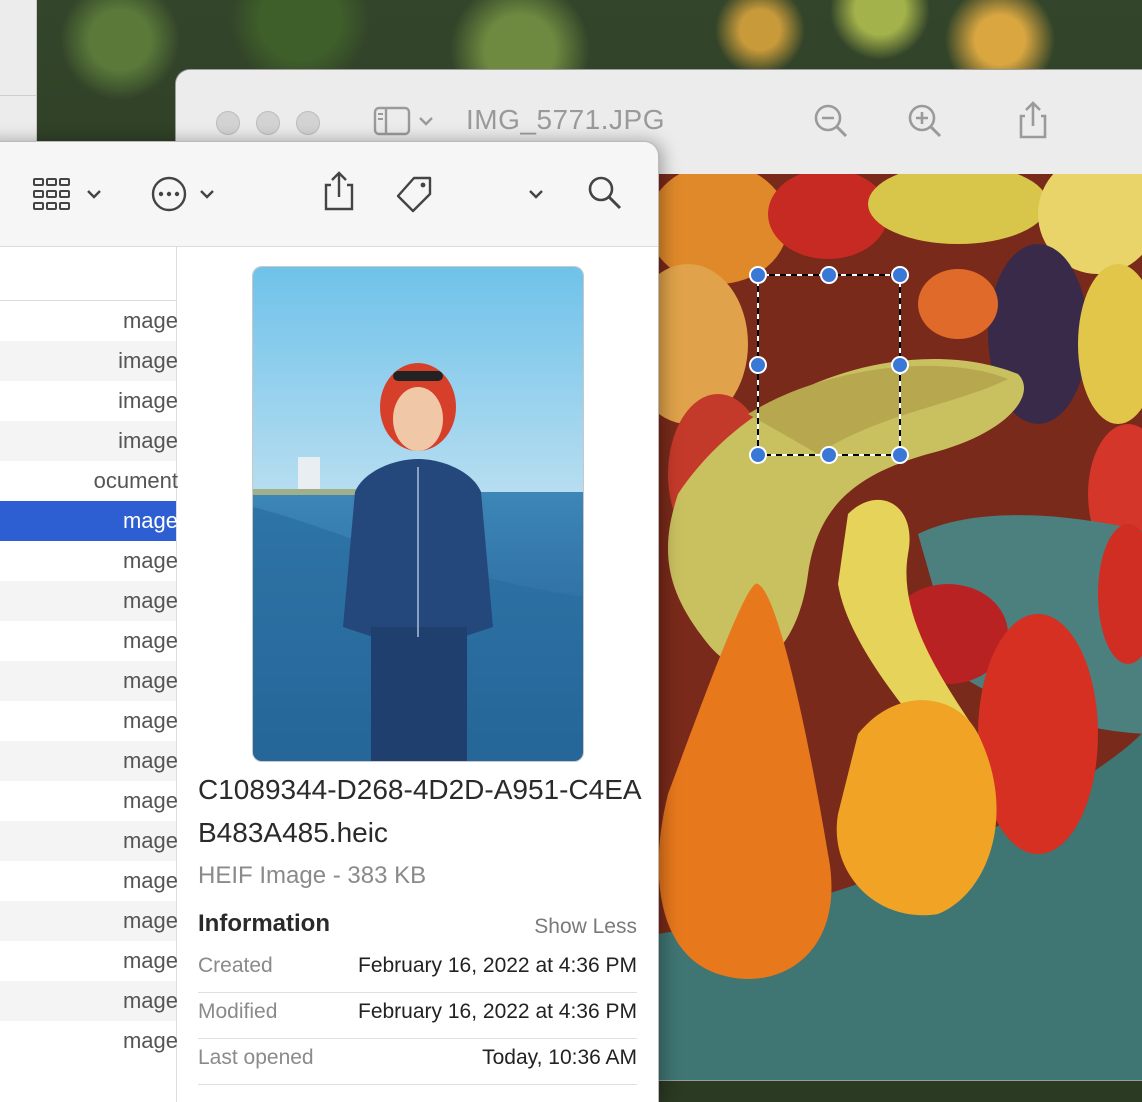  I want to click on show-less-button: Show Less, so click(585, 927).